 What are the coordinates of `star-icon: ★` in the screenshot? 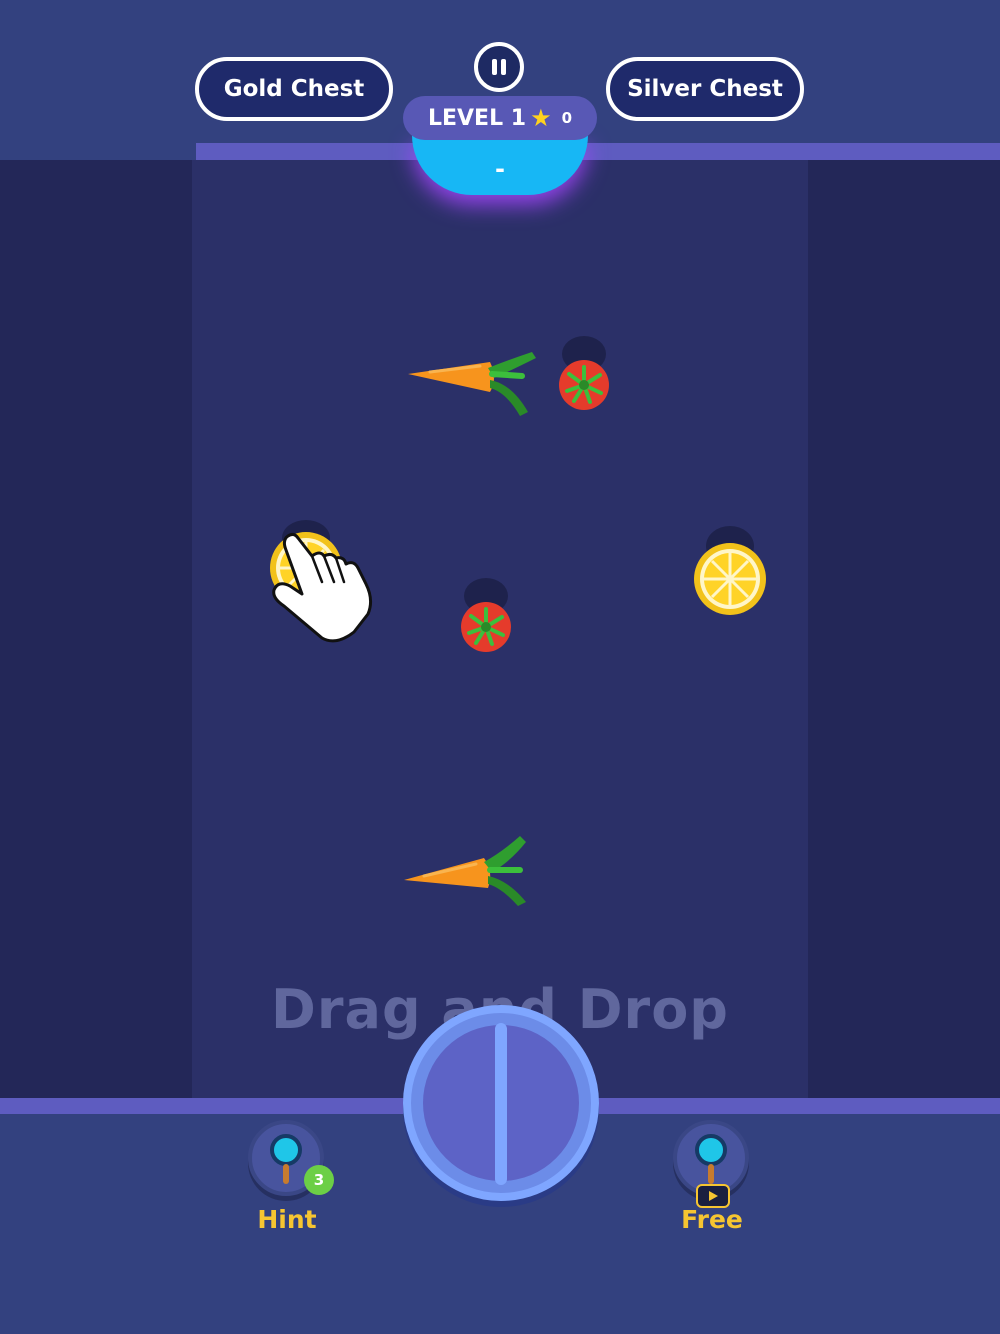 It's located at (541, 118).